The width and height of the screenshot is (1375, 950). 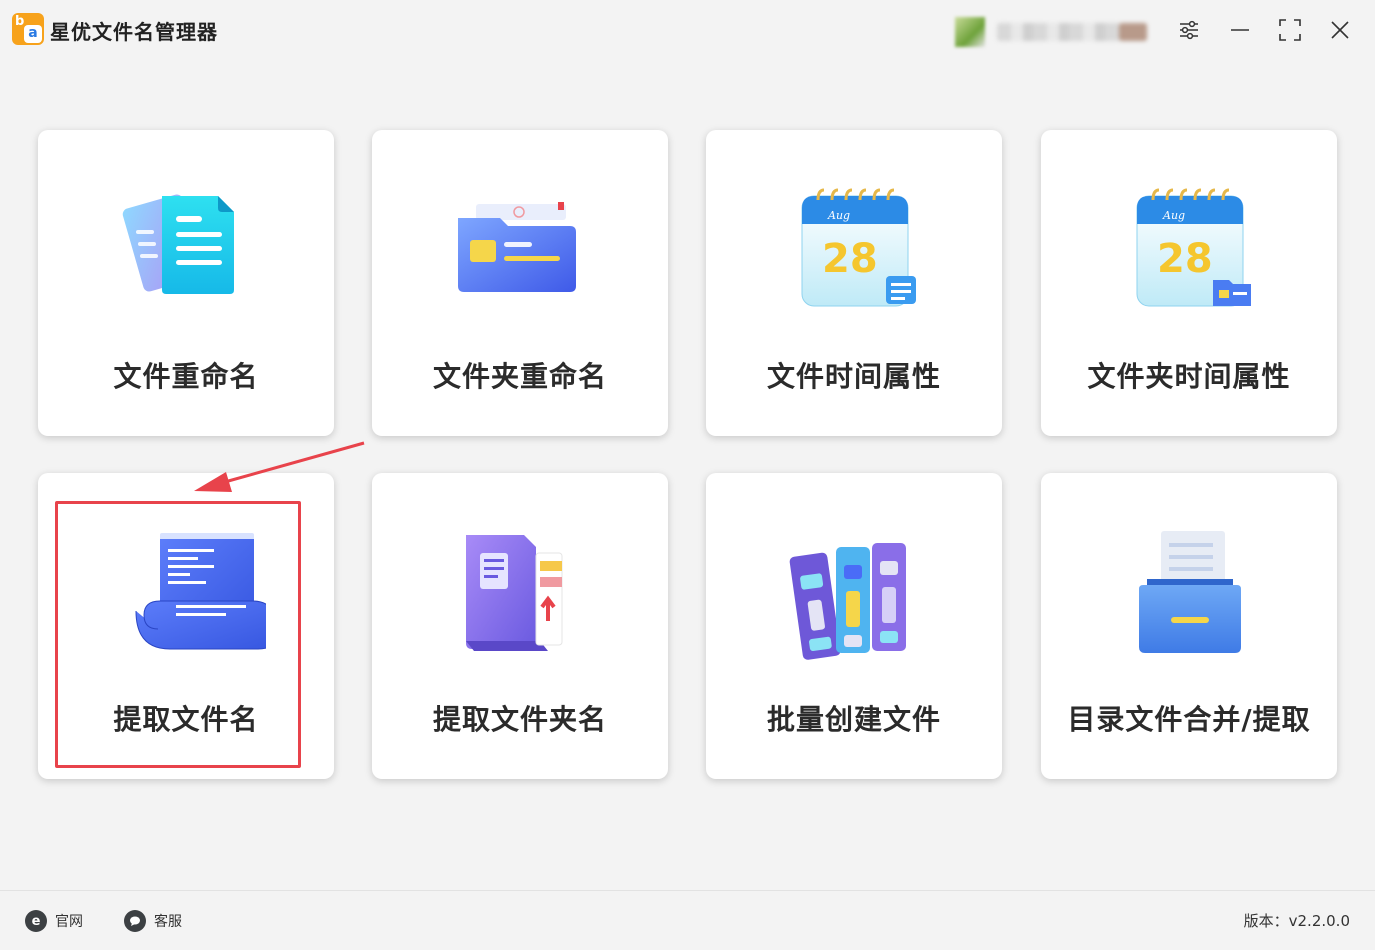 I want to click on card-label: 文件时间属性, so click(x=853, y=376).